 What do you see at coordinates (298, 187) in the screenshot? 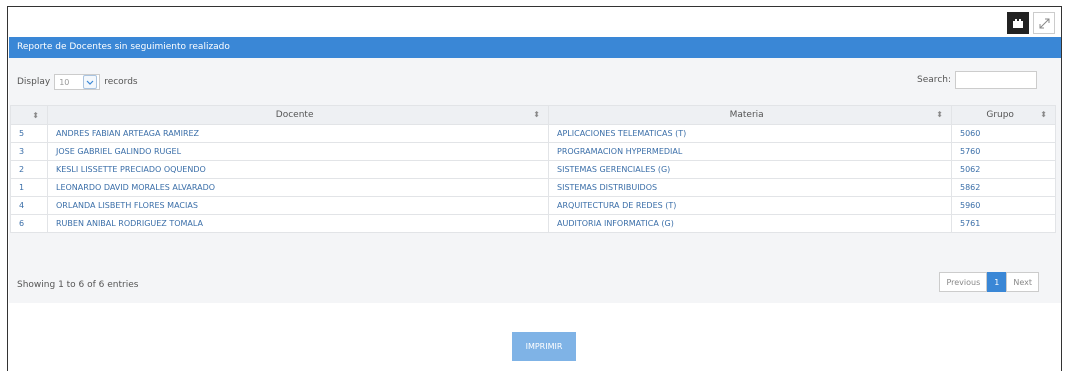
I see `docente-cell: LEONARDO DAVID MORALES ALVARADO` at bounding box center [298, 187].